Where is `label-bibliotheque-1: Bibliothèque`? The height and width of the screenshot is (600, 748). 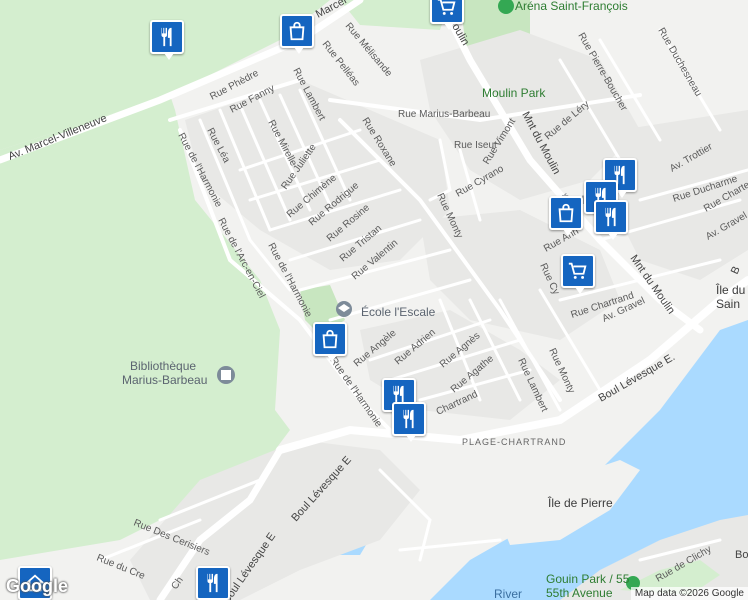 label-bibliotheque-1: Bibliothèque is located at coordinates (163, 366).